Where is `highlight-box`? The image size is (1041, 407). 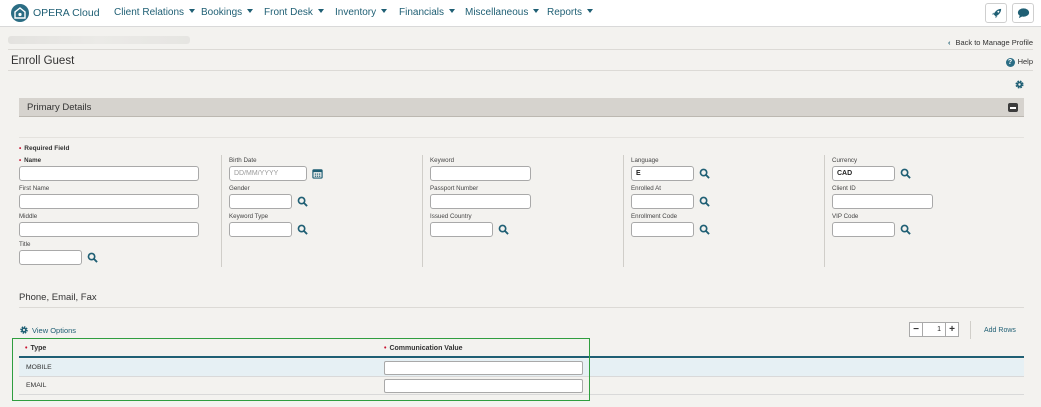
highlight-box is located at coordinates (301, 369).